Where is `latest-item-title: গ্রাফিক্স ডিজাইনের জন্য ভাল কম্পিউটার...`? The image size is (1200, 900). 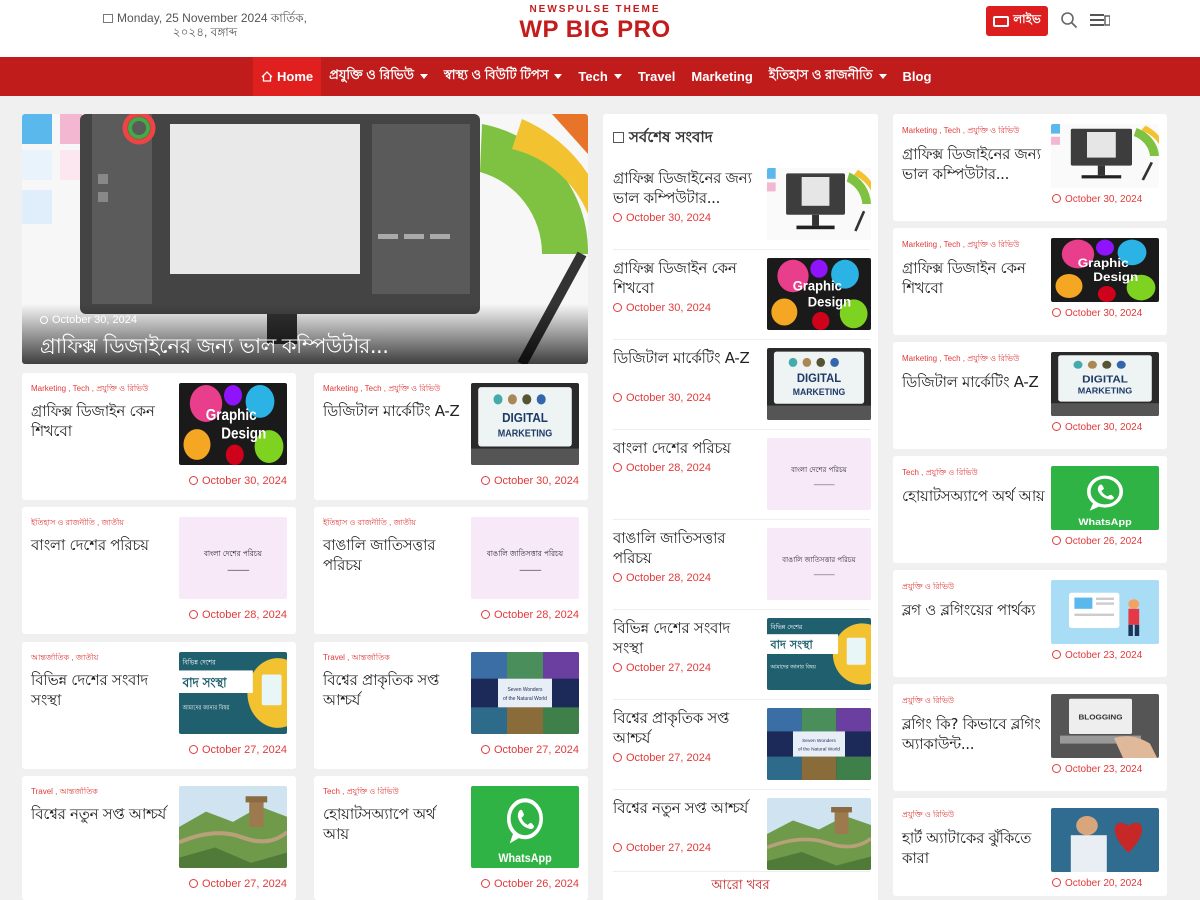
latest-item-title: গ্রাফিক্স ডিজাইনের জন্য ভাল কম্পিউটার... is located at coordinates (685, 188).